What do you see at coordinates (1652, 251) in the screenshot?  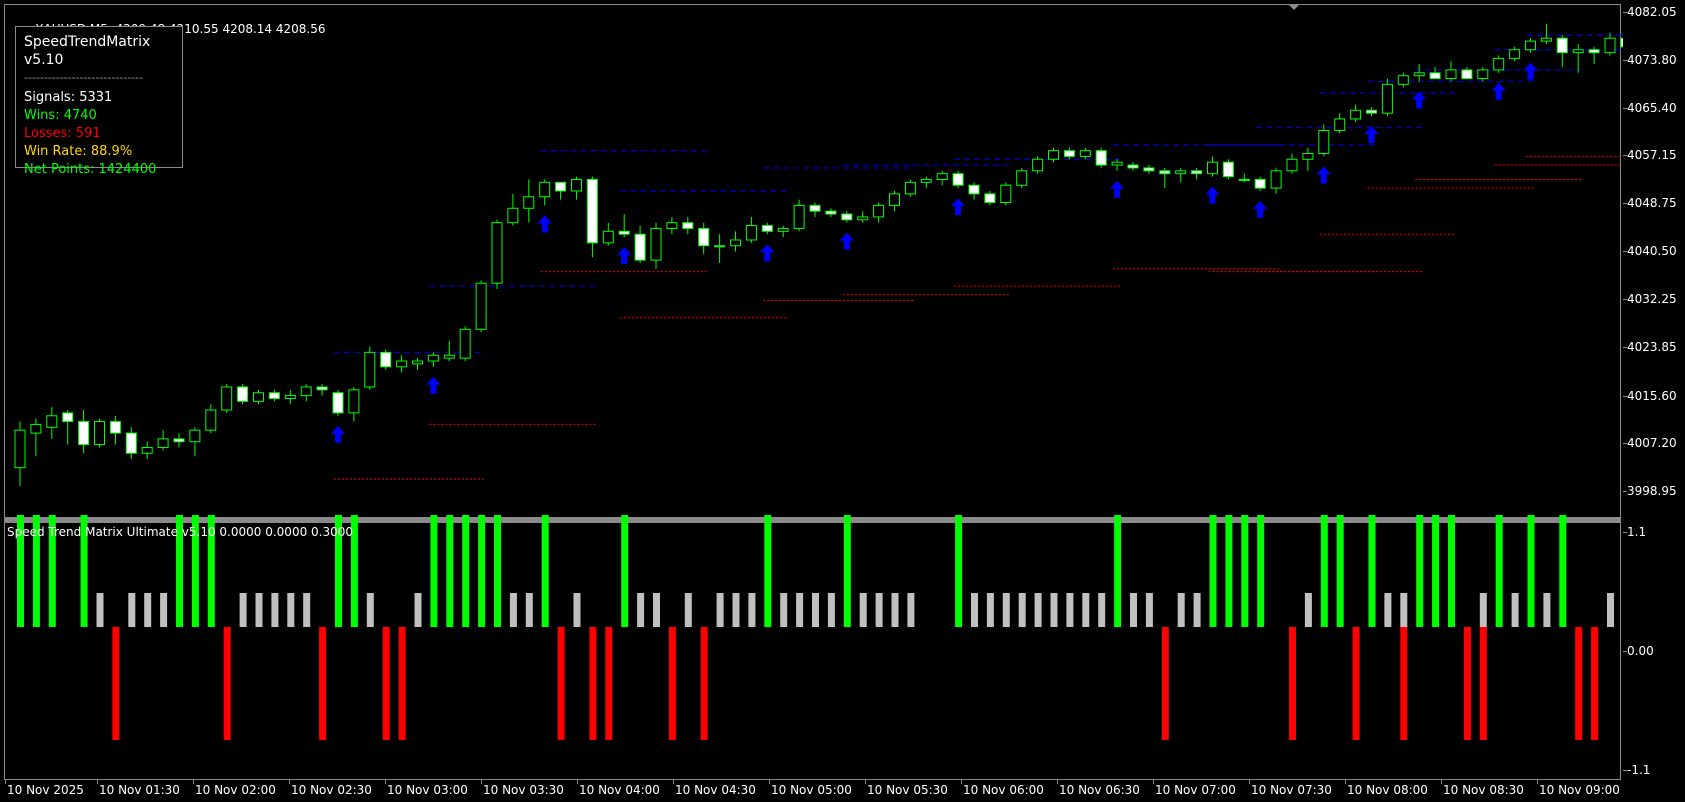 I see `price-label: 4040.50` at bounding box center [1652, 251].